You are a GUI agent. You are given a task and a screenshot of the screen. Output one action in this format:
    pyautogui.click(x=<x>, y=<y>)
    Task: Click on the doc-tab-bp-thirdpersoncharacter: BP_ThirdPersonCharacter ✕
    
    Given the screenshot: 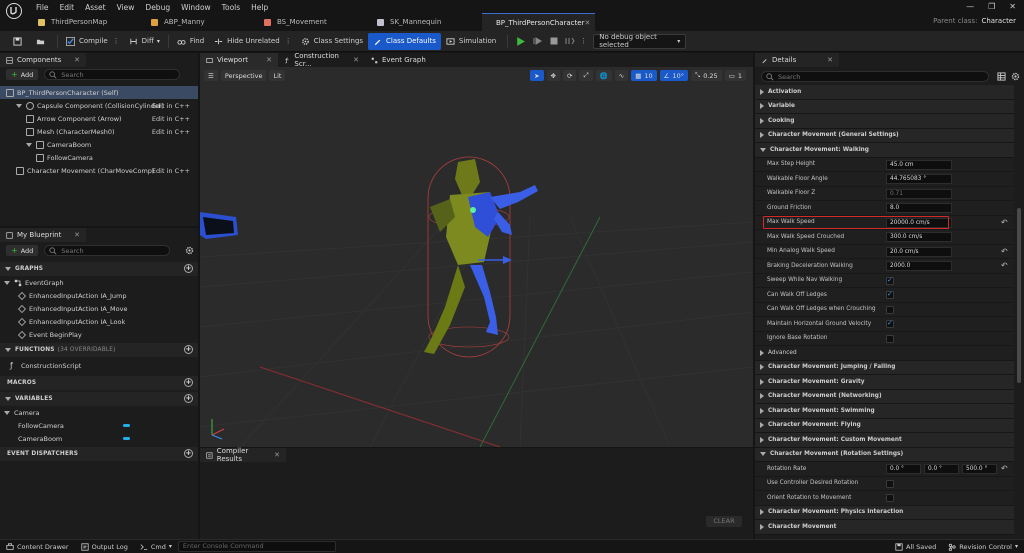 What is the action you would take?
    pyautogui.click(x=538, y=22)
    